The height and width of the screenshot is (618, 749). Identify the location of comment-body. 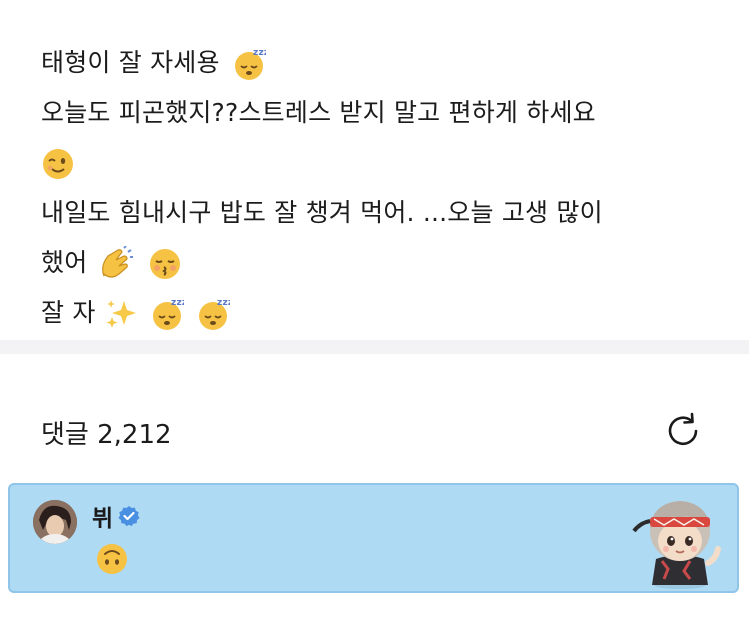
(112, 559).